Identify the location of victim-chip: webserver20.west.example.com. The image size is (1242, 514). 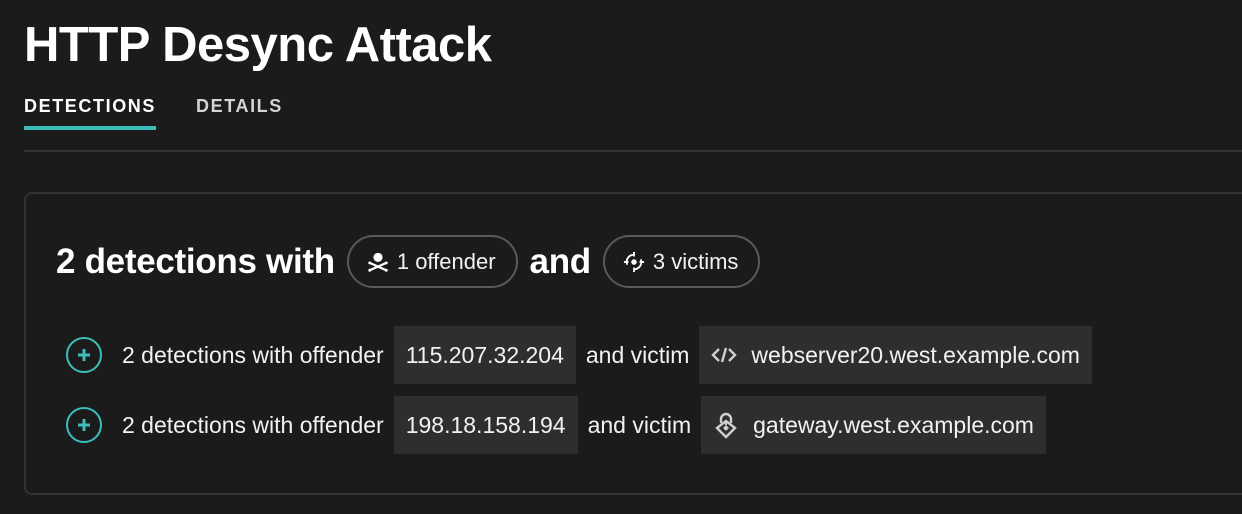
(895, 355).